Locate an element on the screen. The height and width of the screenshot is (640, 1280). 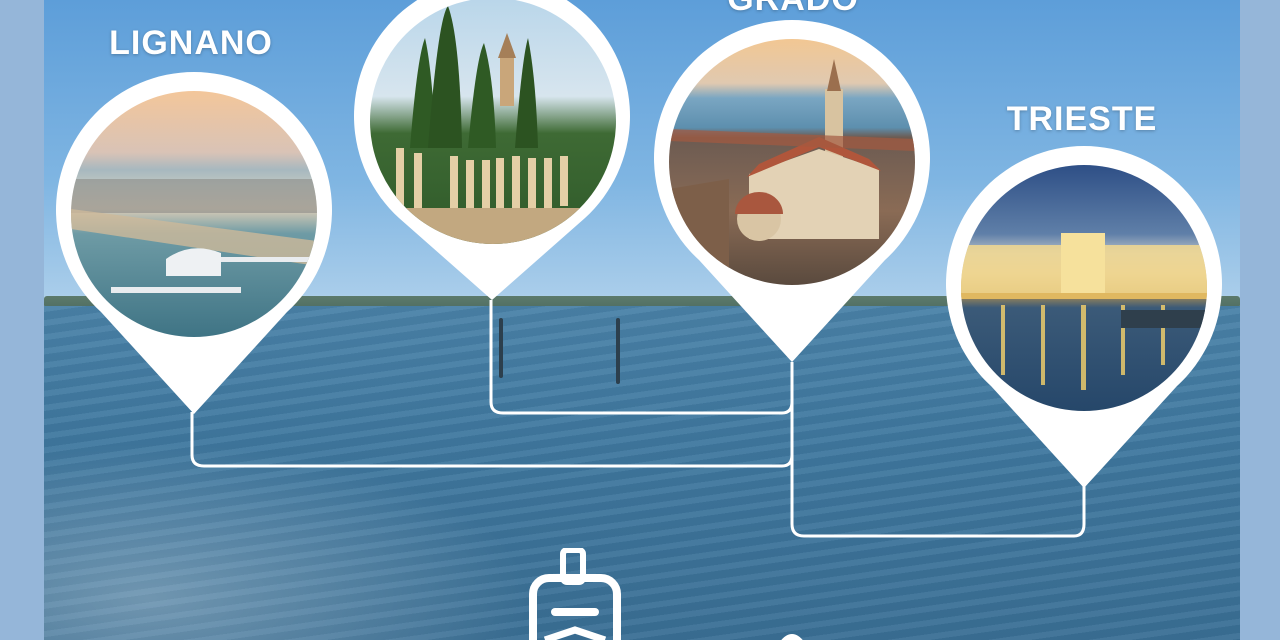
aquileia-photo is located at coordinates (493, 122).